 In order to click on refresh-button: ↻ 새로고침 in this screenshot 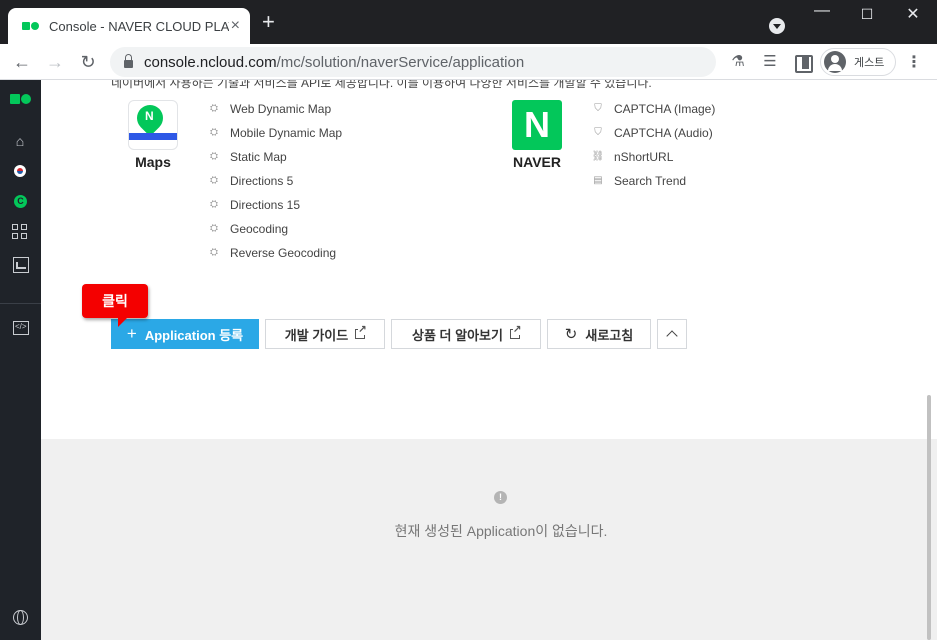, I will do `click(599, 334)`.